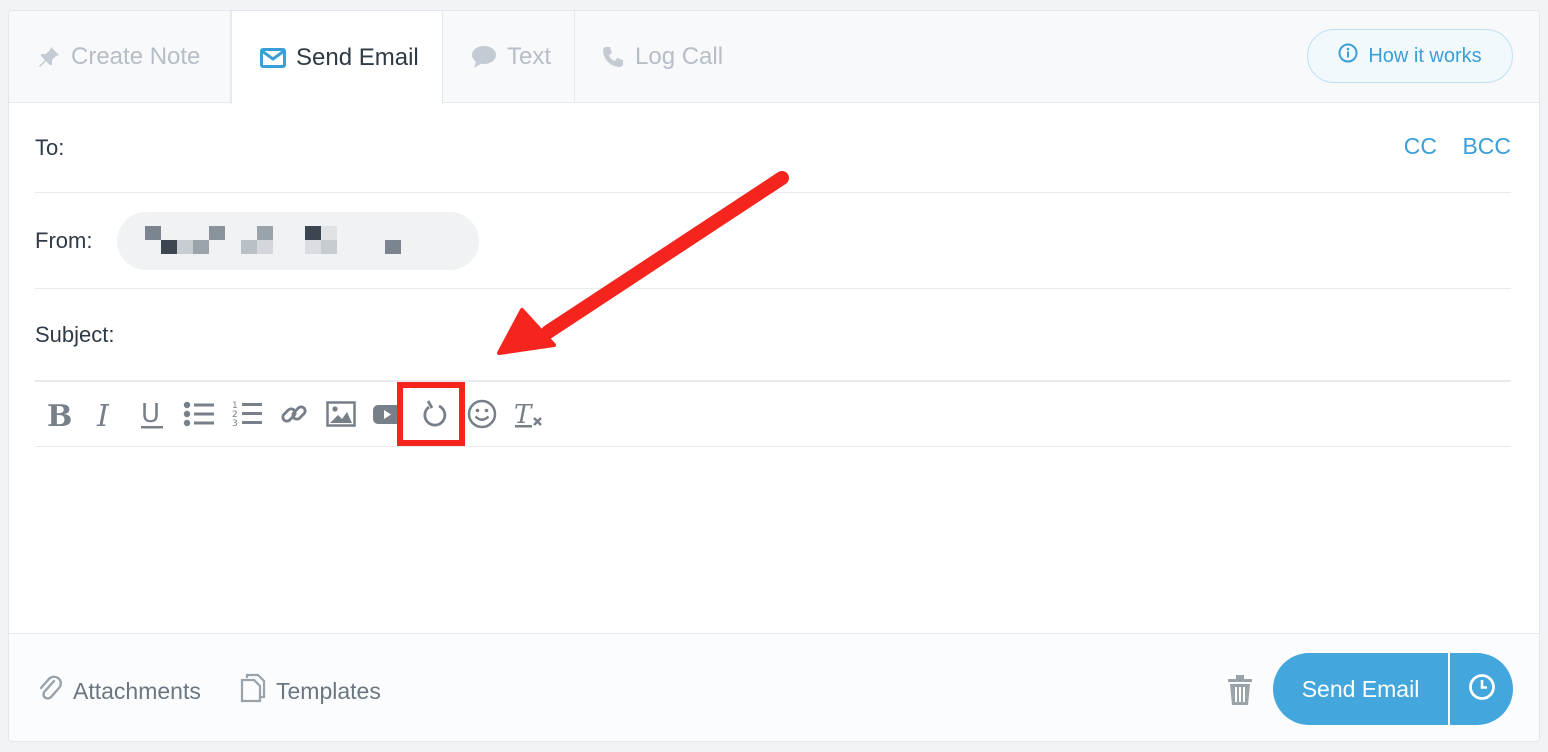  I want to click on cc-button: CC, so click(1420, 146).